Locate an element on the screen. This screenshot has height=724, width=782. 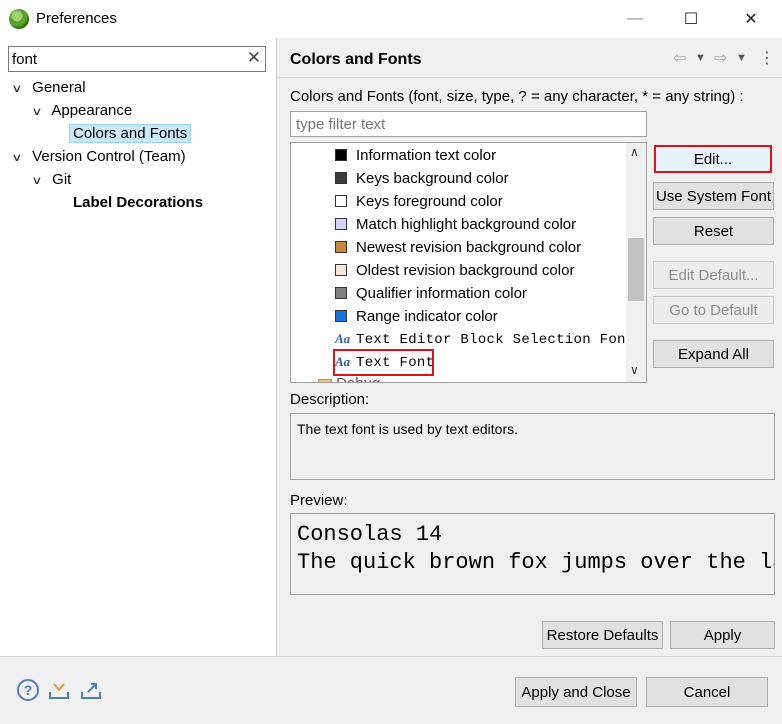
preview-label: Preview: is located at coordinates (319, 500).